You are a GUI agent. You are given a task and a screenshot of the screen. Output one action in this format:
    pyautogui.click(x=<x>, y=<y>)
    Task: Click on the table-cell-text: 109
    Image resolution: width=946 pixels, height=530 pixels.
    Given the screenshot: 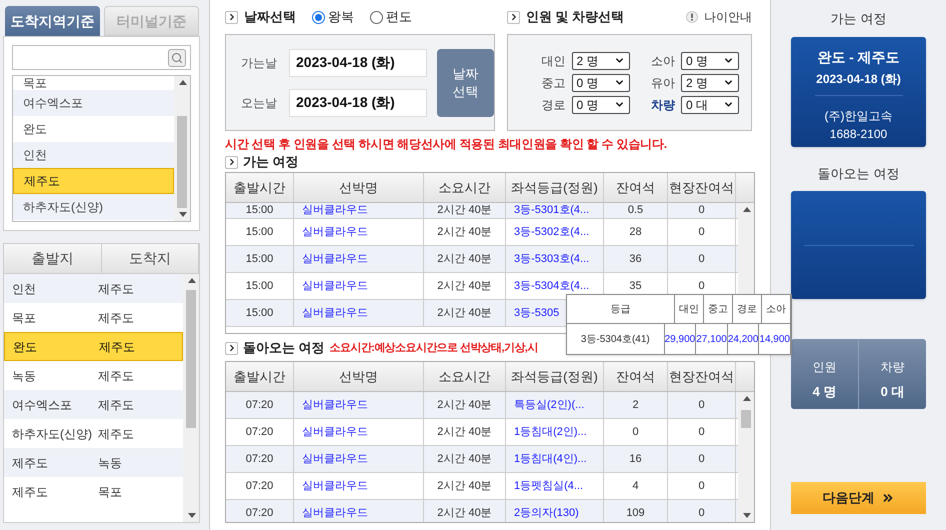 What is the action you would take?
    pyautogui.click(x=635, y=513)
    